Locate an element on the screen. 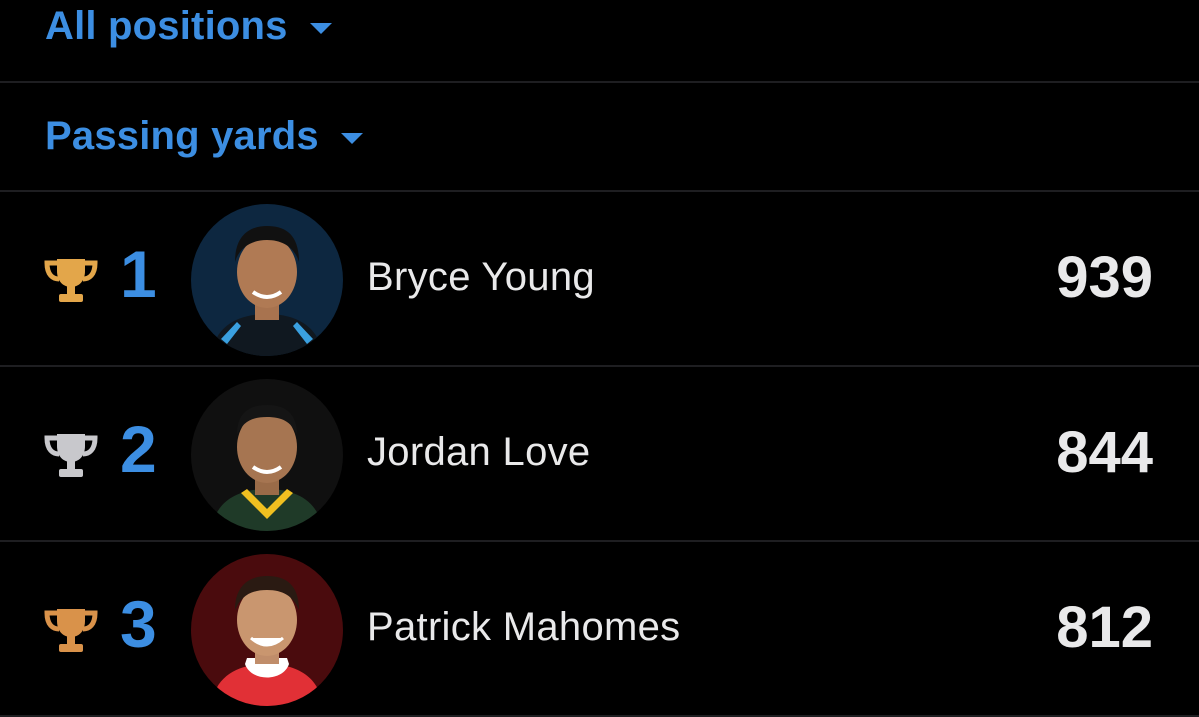 The width and height of the screenshot is (1199, 717). player-name: Jordan Love is located at coordinates (479, 452).